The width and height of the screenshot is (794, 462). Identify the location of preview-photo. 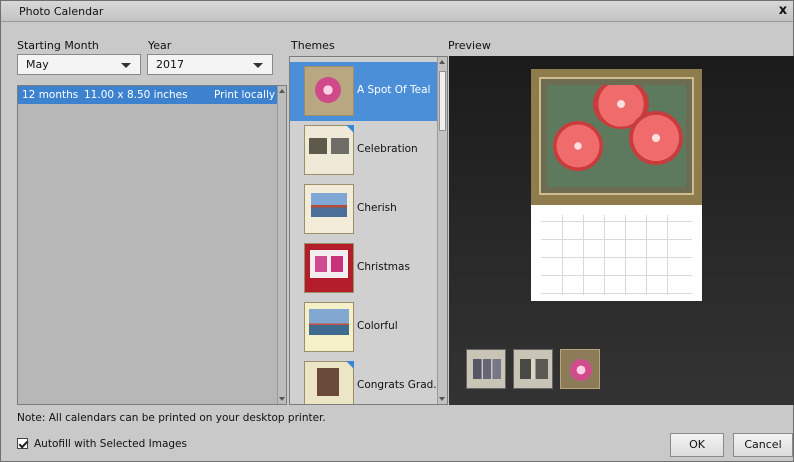
(616, 136).